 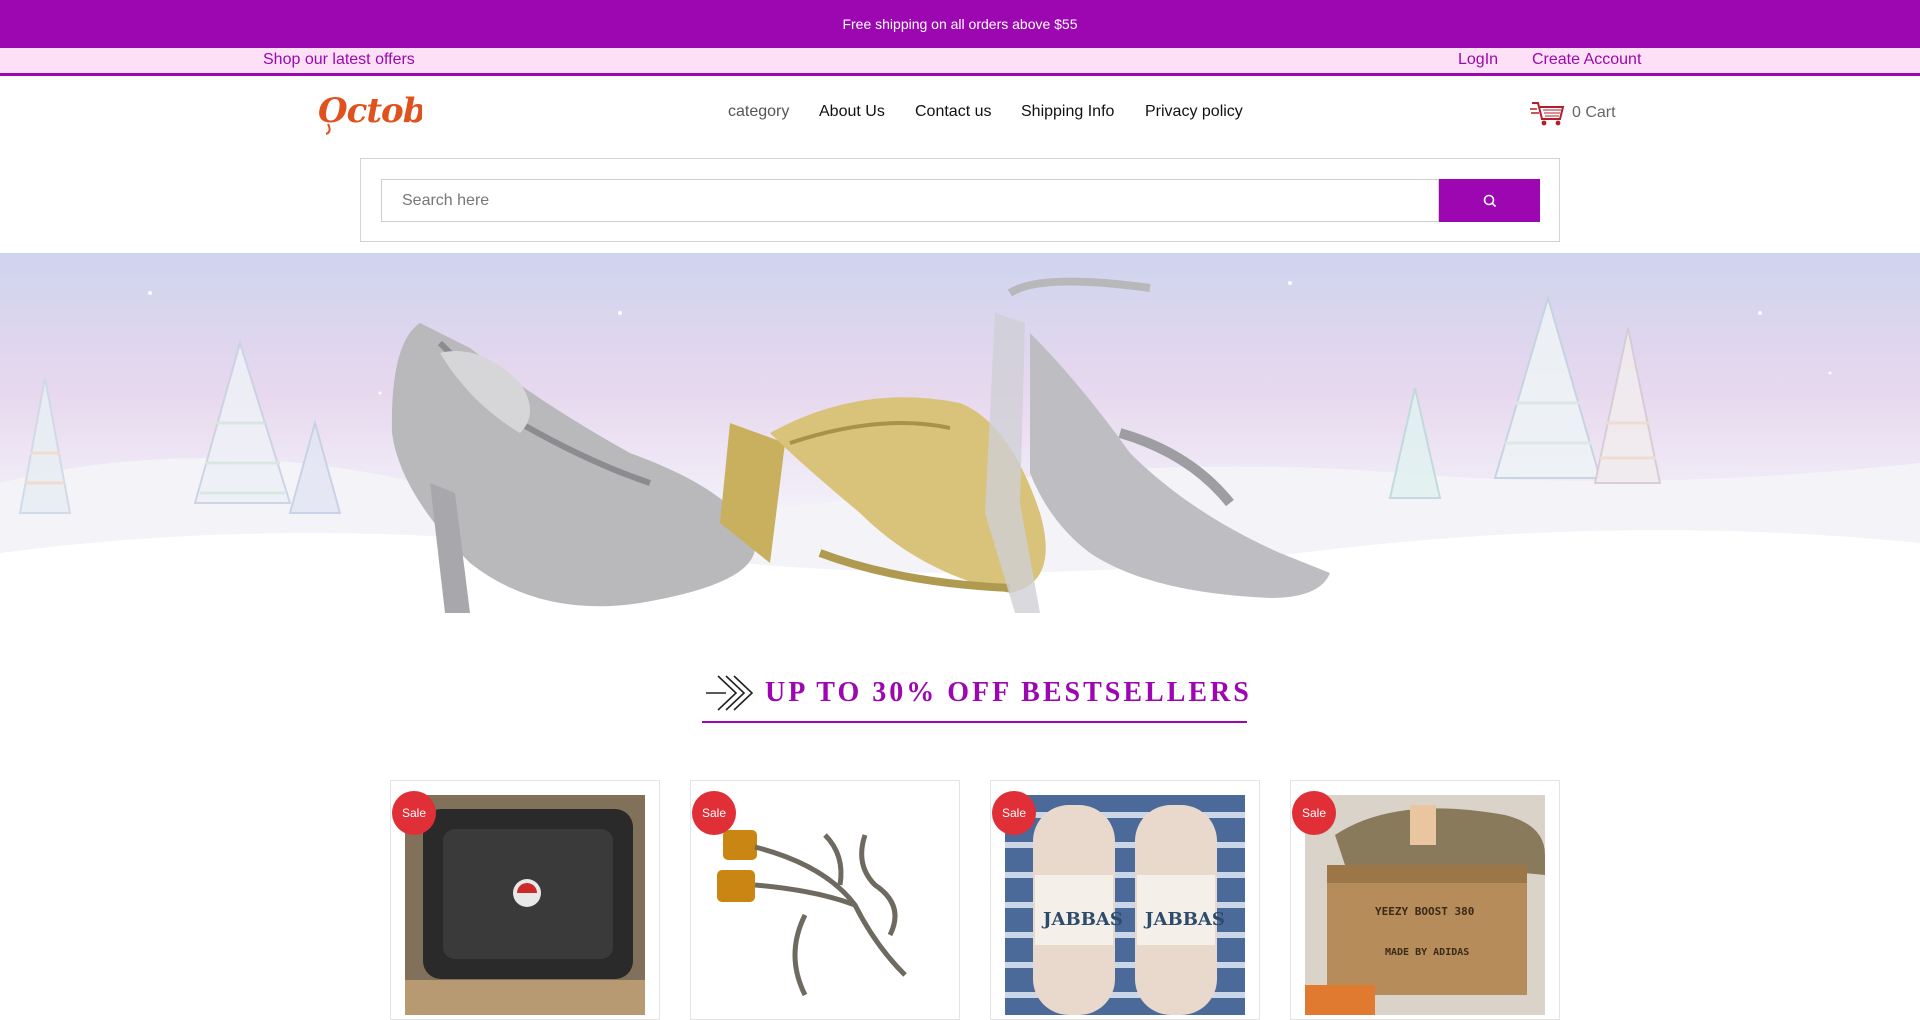 What do you see at coordinates (910, 200) in the screenshot?
I see `search-input` at bounding box center [910, 200].